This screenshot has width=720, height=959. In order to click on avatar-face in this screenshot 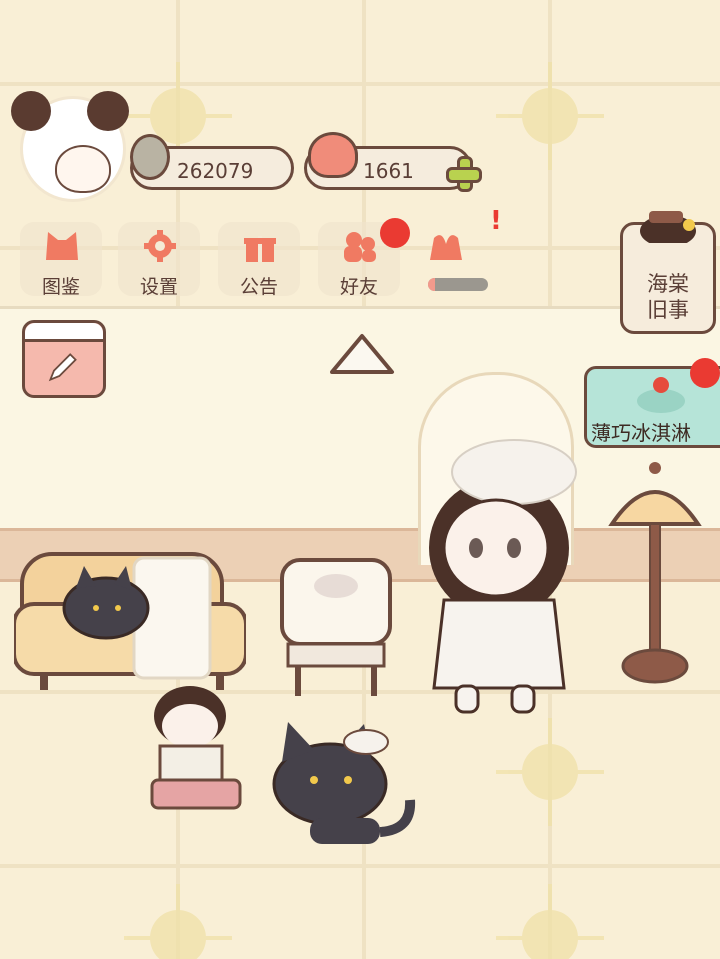, I will do `click(83, 169)`.